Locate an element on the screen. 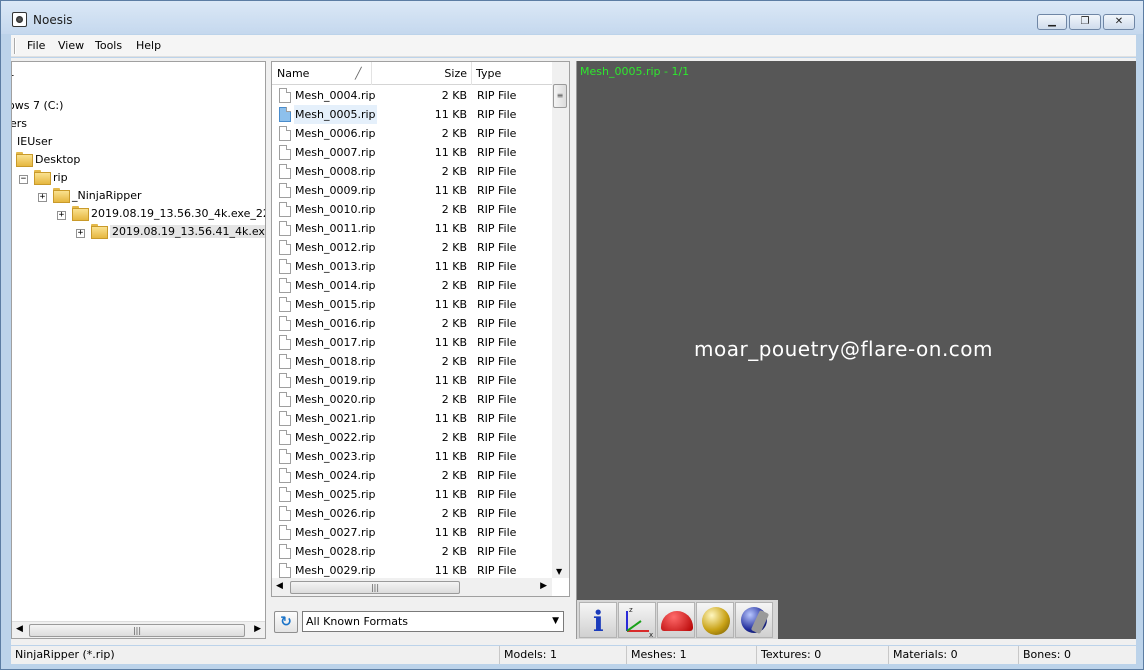  tree-item-drive: ows 7 (C:) is located at coordinates (37, 106).